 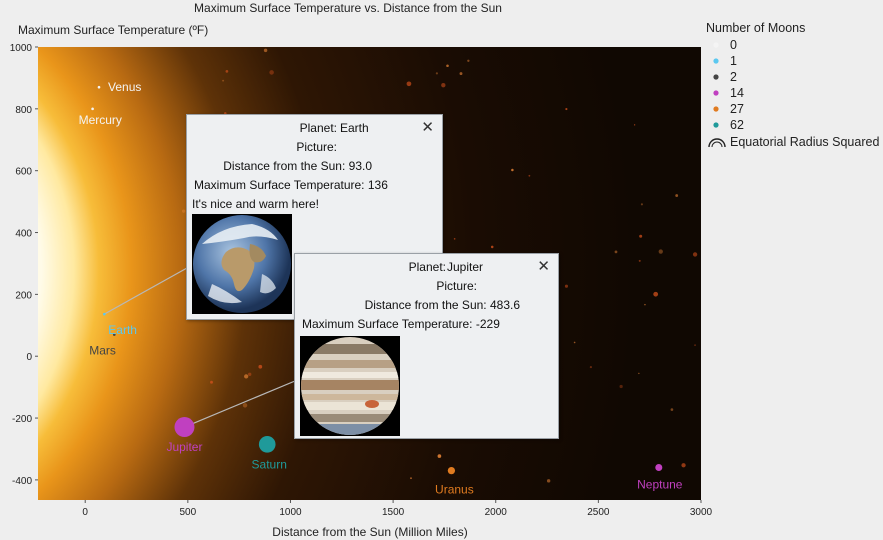 What do you see at coordinates (598, 512) in the screenshot?
I see `x-tick-label: 2500` at bounding box center [598, 512].